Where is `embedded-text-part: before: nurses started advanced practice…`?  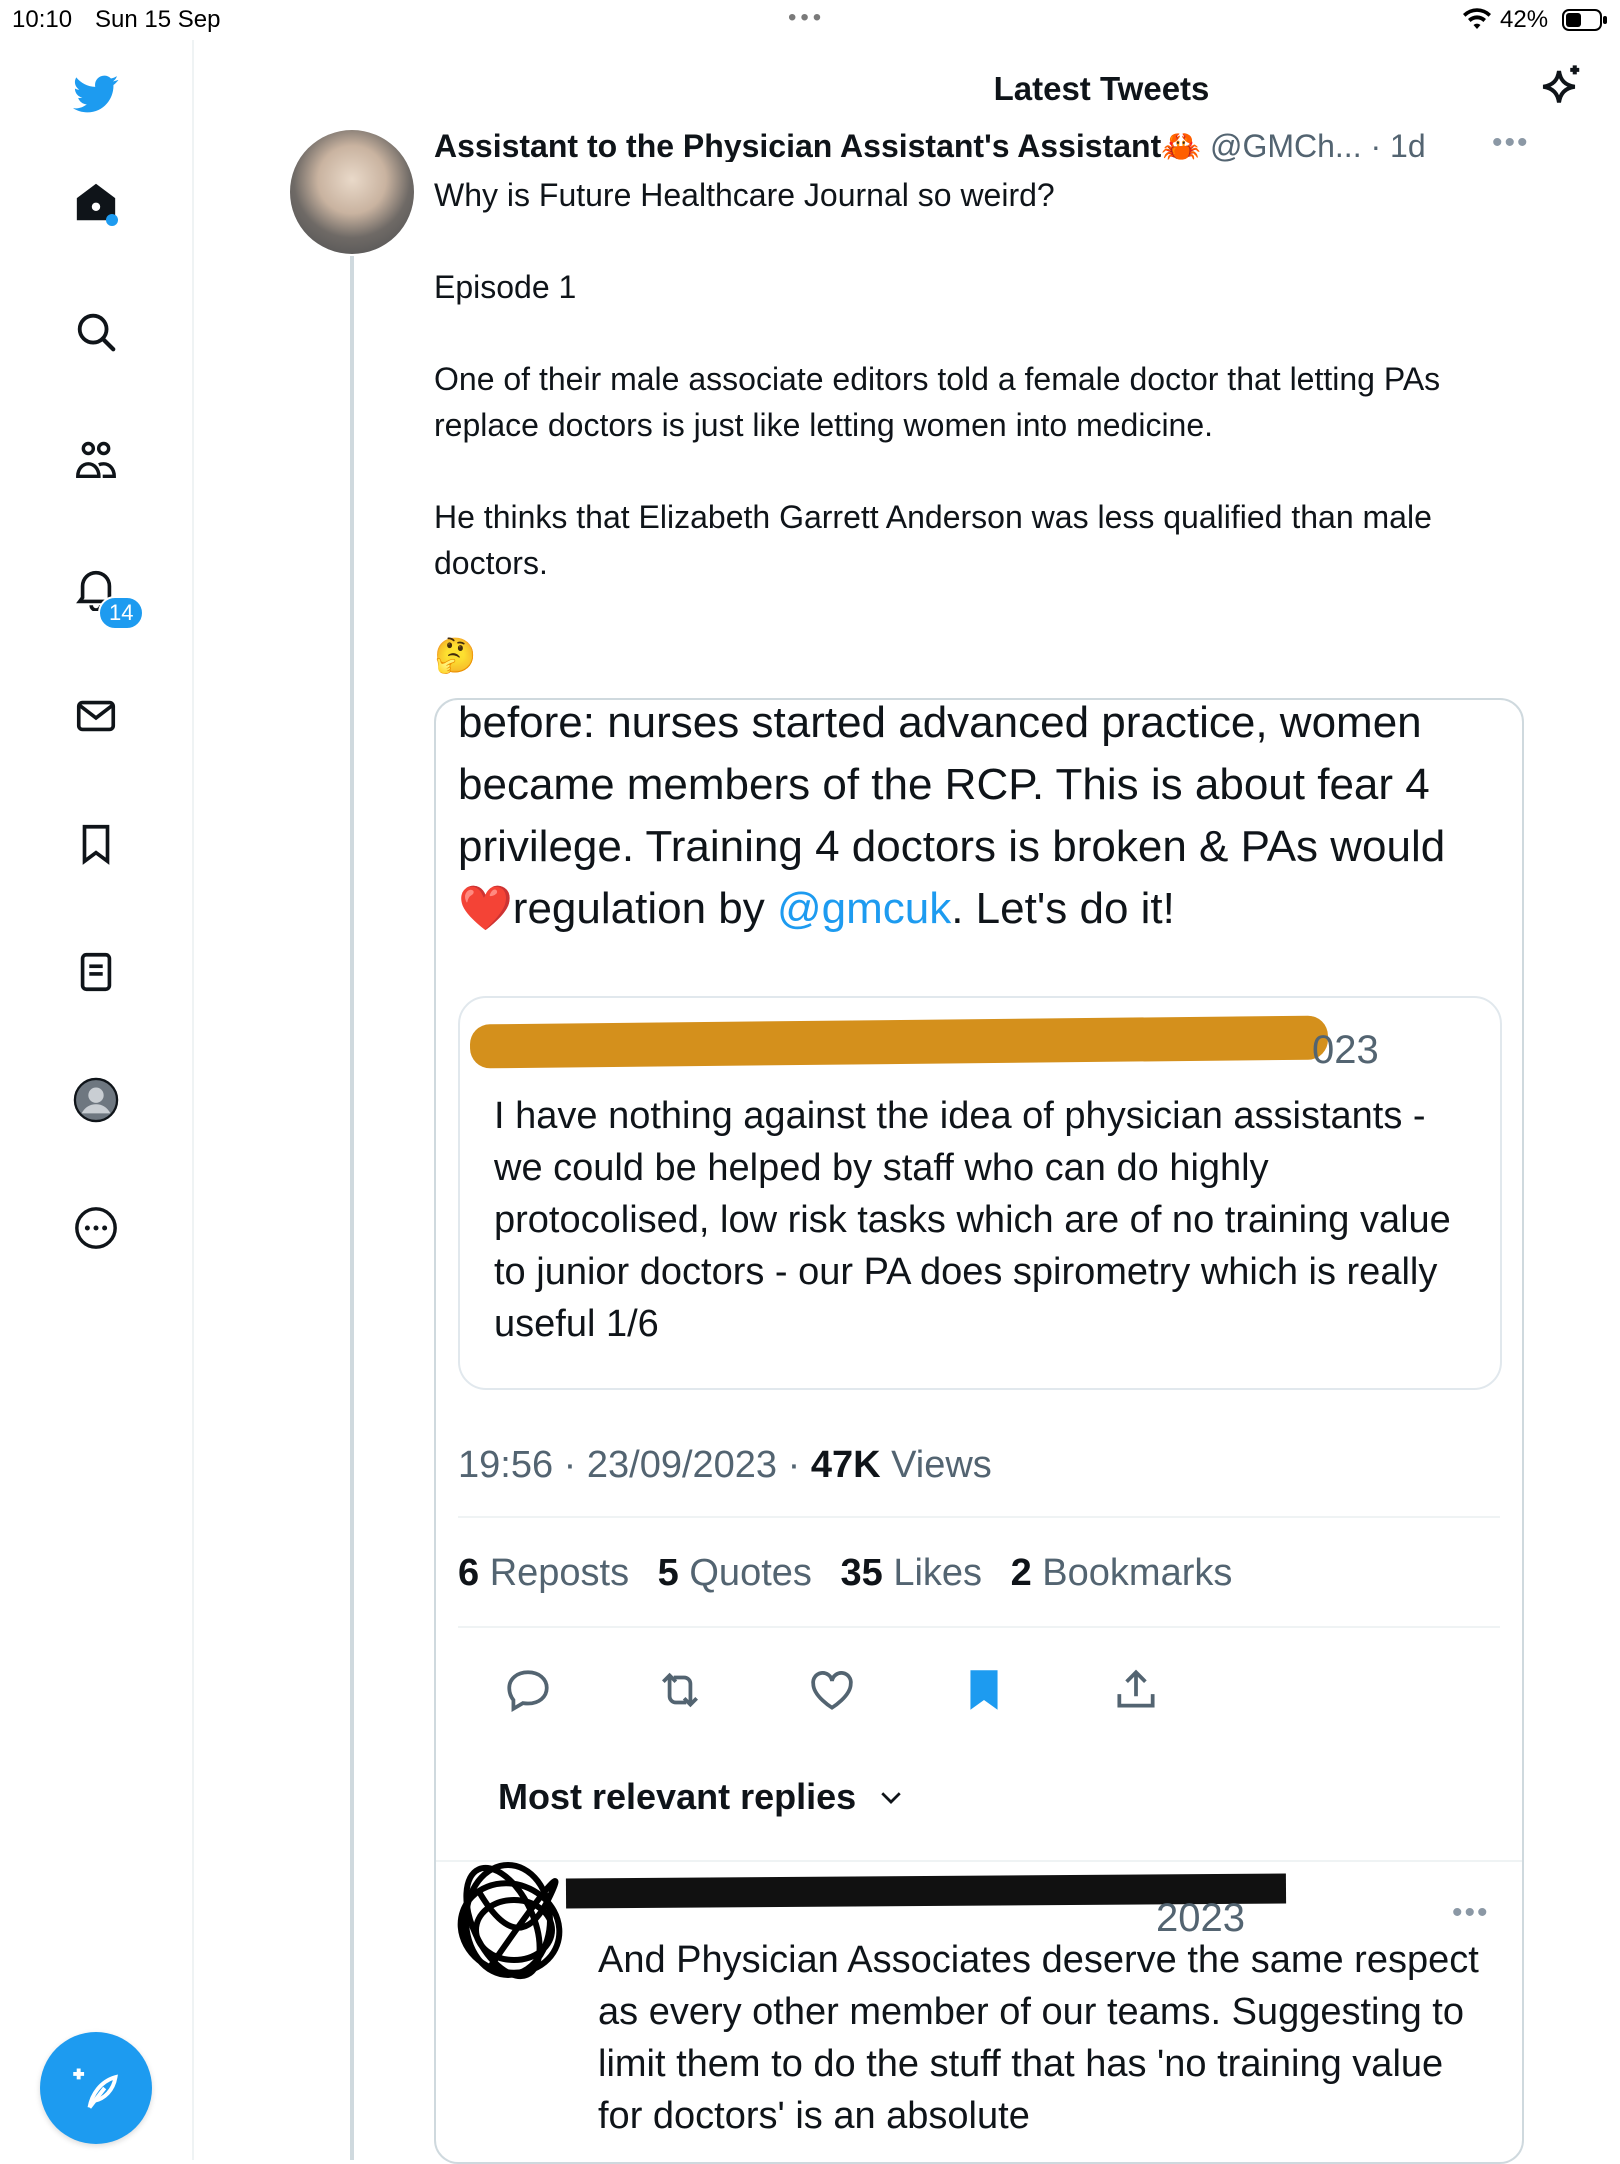
embedded-text-part: before: nurses started advanced practice… is located at coordinates (952, 784).